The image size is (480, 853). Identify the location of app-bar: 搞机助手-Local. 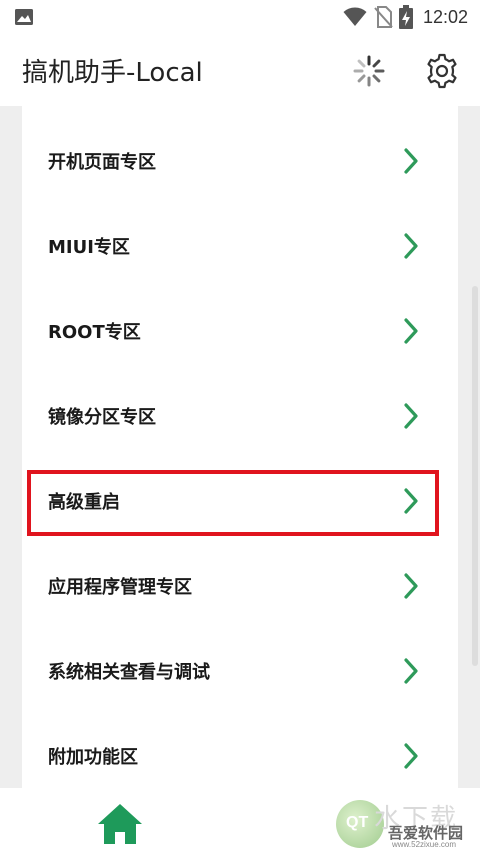
(240, 70).